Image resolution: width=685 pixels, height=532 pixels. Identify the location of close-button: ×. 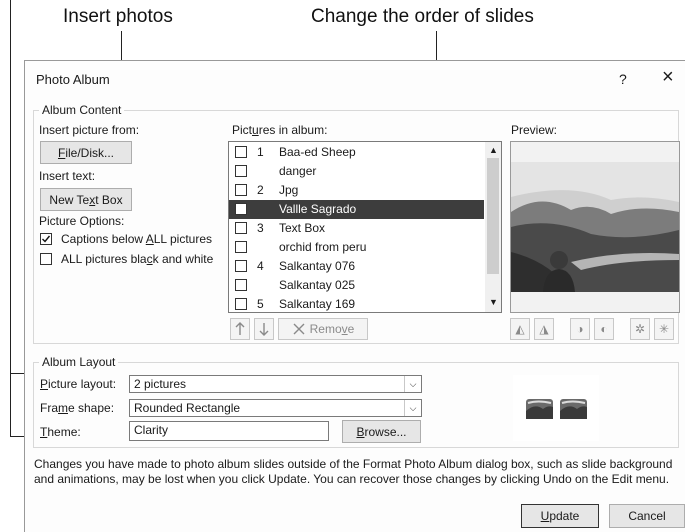
(668, 77).